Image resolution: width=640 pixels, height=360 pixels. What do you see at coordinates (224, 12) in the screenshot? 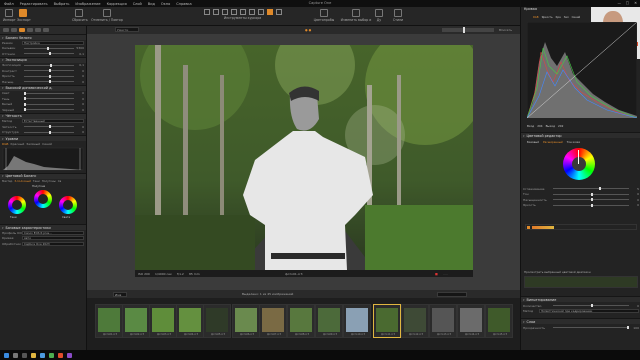
I see `crop-icon` at bounding box center [224, 12].